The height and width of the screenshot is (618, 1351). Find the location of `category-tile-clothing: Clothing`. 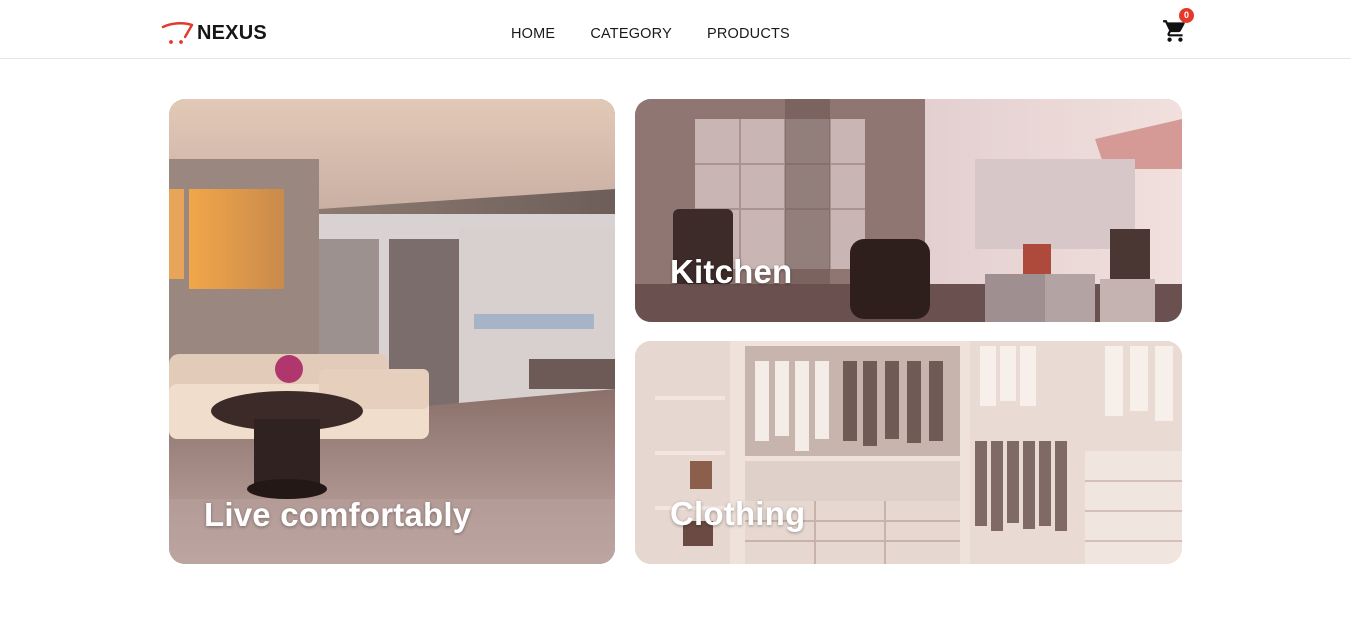

category-tile-clothing: Clothing is located at coordinates (908, 452).